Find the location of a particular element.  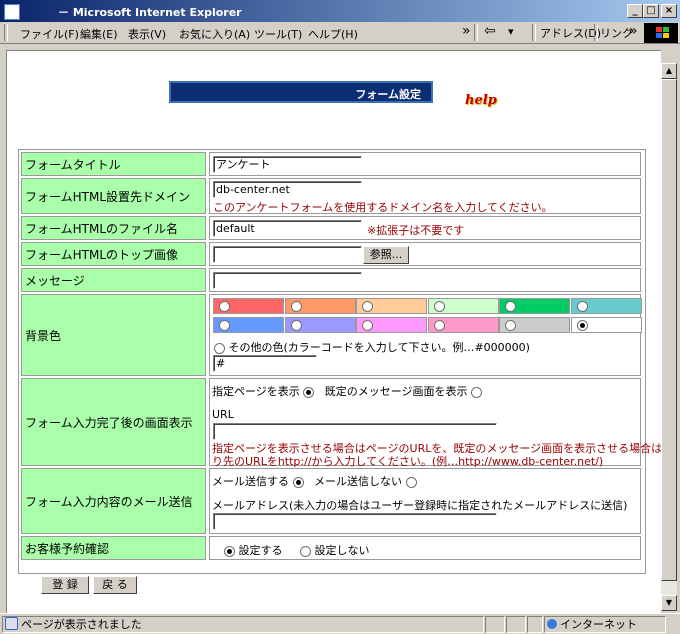

menu-tools: ツール(T) is located at coordinates (278, 34).